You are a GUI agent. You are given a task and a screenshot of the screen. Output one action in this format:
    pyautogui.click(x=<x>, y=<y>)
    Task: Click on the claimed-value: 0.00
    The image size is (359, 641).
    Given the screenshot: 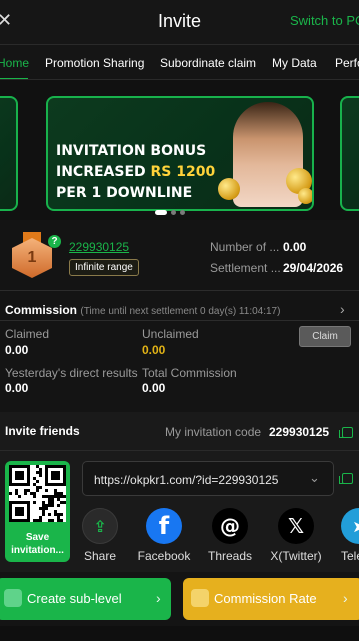 What is the action you would take?
    pyautogui.click(x=17, y=350)
    